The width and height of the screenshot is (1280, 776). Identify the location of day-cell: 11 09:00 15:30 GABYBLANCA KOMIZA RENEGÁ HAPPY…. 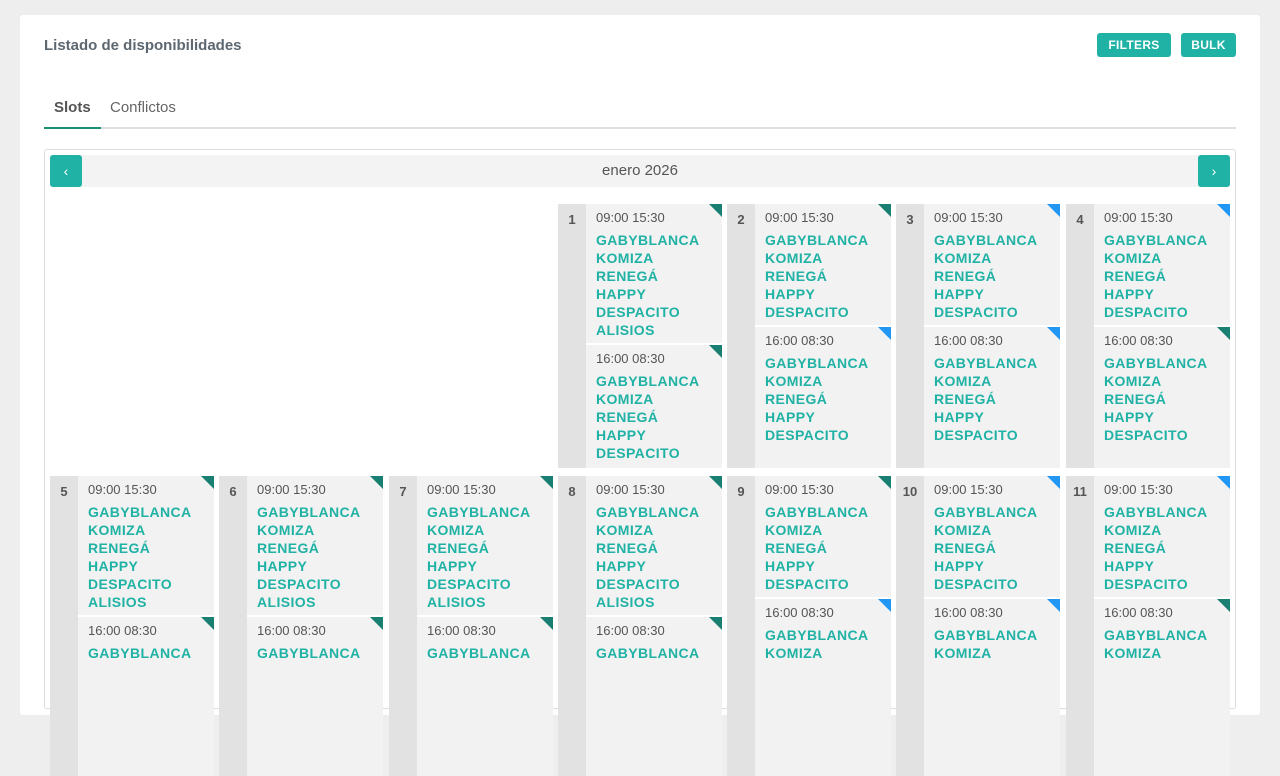
(1148, 626).